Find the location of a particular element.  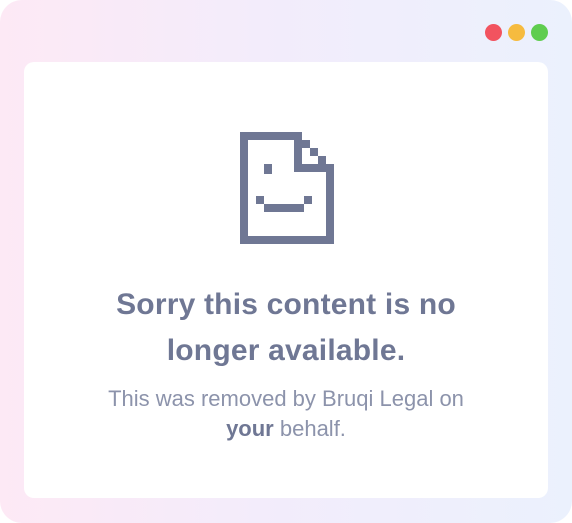

title-line-2: longer available. is located at coordinates (286, 350).